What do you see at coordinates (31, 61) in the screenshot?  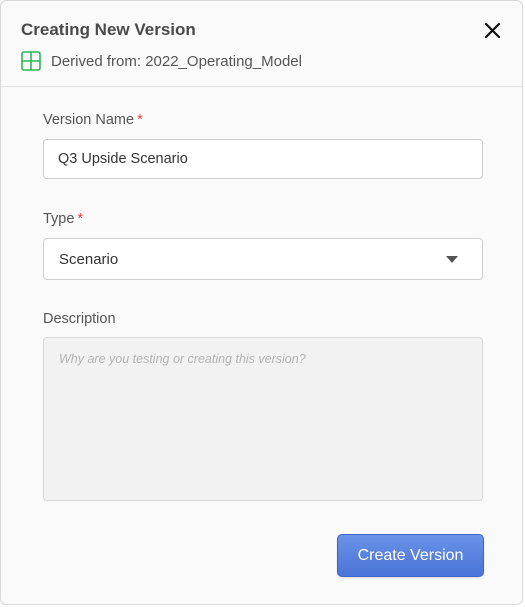 I see `spreadsheet-grid-icon` at bounding box center [31, 61].